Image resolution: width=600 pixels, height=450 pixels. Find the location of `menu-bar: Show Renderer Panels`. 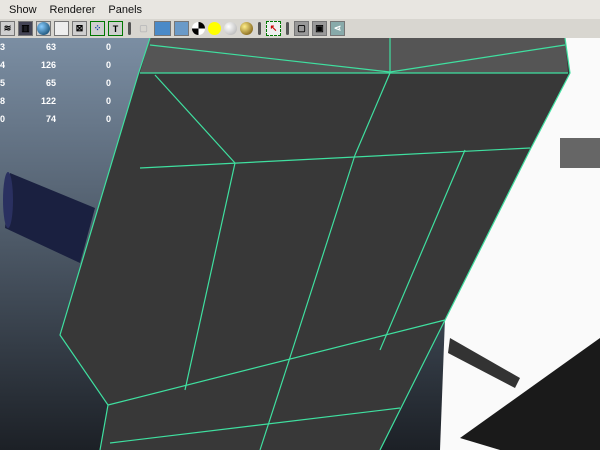

menu-bar: Show Renderer Panels is located at coordinates (300, 9).